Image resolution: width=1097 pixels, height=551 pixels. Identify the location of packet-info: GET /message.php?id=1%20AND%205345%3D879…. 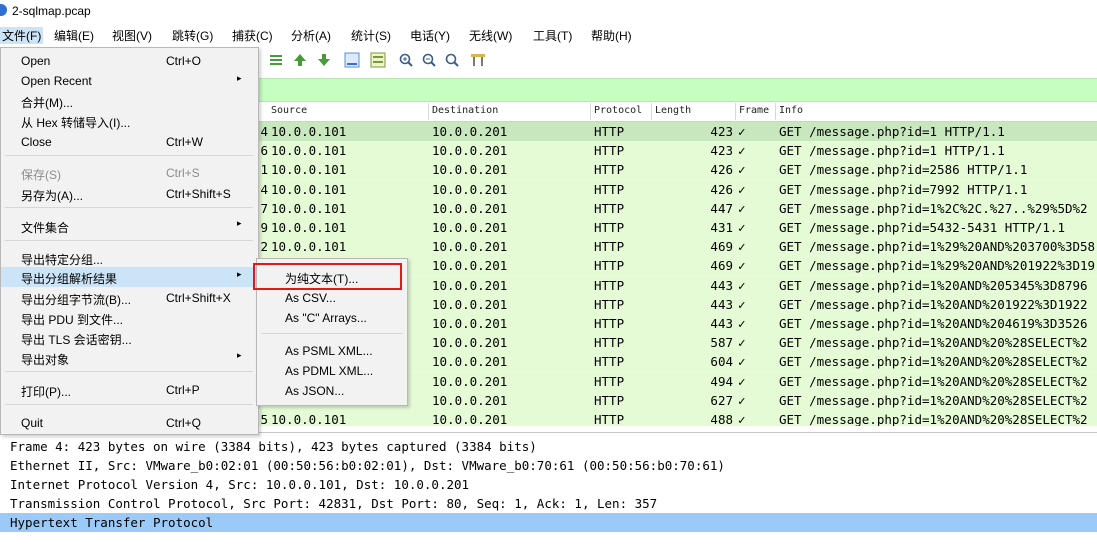
(933, 285).